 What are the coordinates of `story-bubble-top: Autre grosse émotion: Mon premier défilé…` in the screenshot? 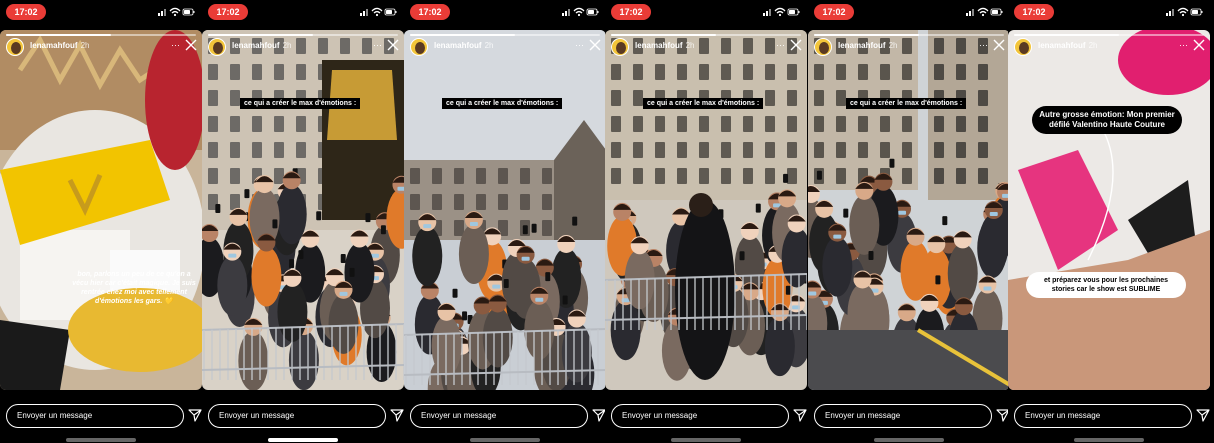 It's located at (1107, 120).